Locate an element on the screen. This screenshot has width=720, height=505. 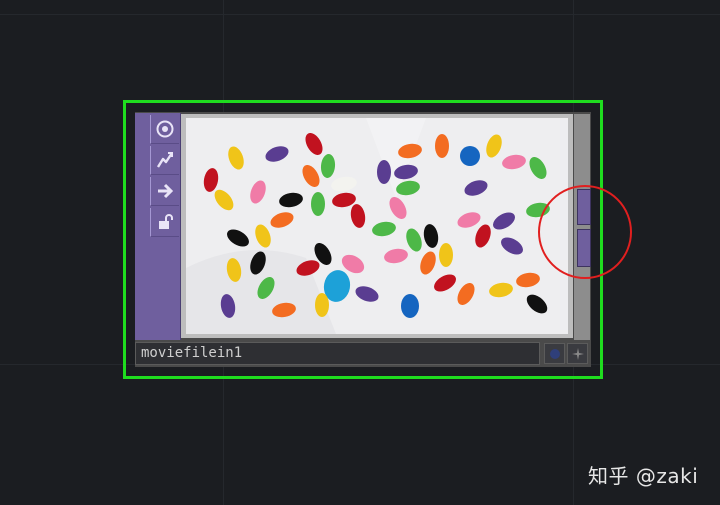
grid-line is located at coordinates (360, 14).